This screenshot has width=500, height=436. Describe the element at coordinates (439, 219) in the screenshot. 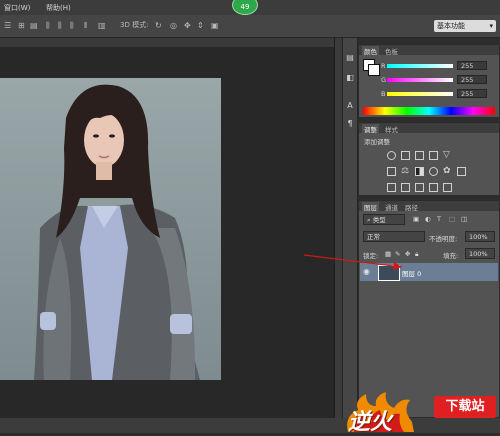

I see `filter-type-icon: T` at that location.